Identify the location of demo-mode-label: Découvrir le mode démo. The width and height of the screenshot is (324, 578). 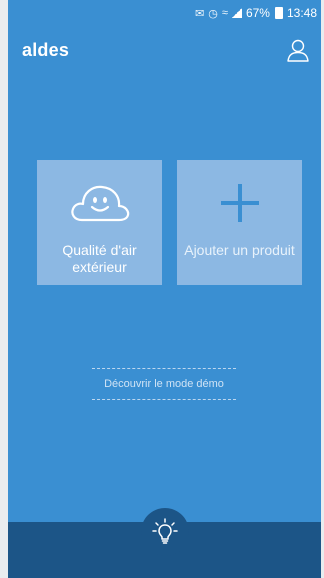
(164, 384).